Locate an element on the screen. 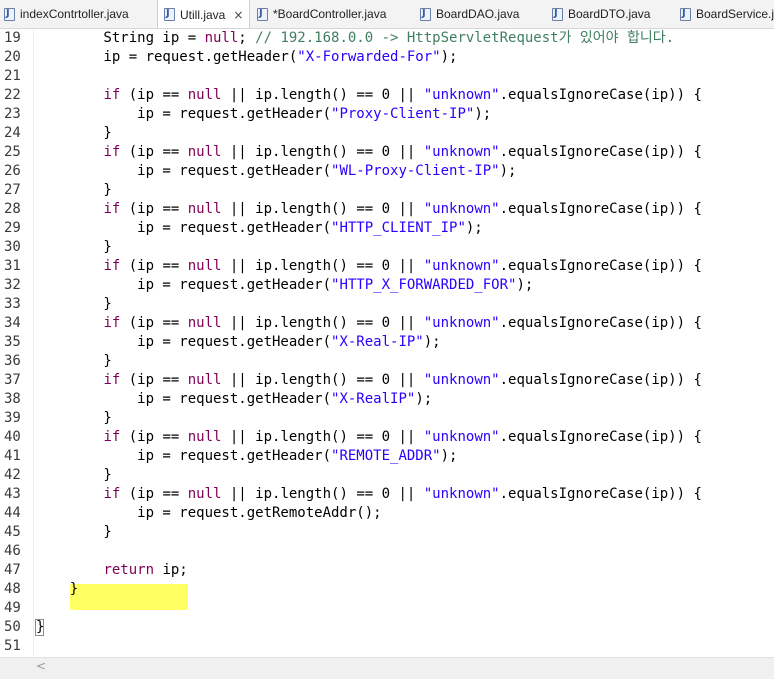 This screenshot has height=679, width=774. tab-label: *BoardController.java is located at coordinates (330, 14).